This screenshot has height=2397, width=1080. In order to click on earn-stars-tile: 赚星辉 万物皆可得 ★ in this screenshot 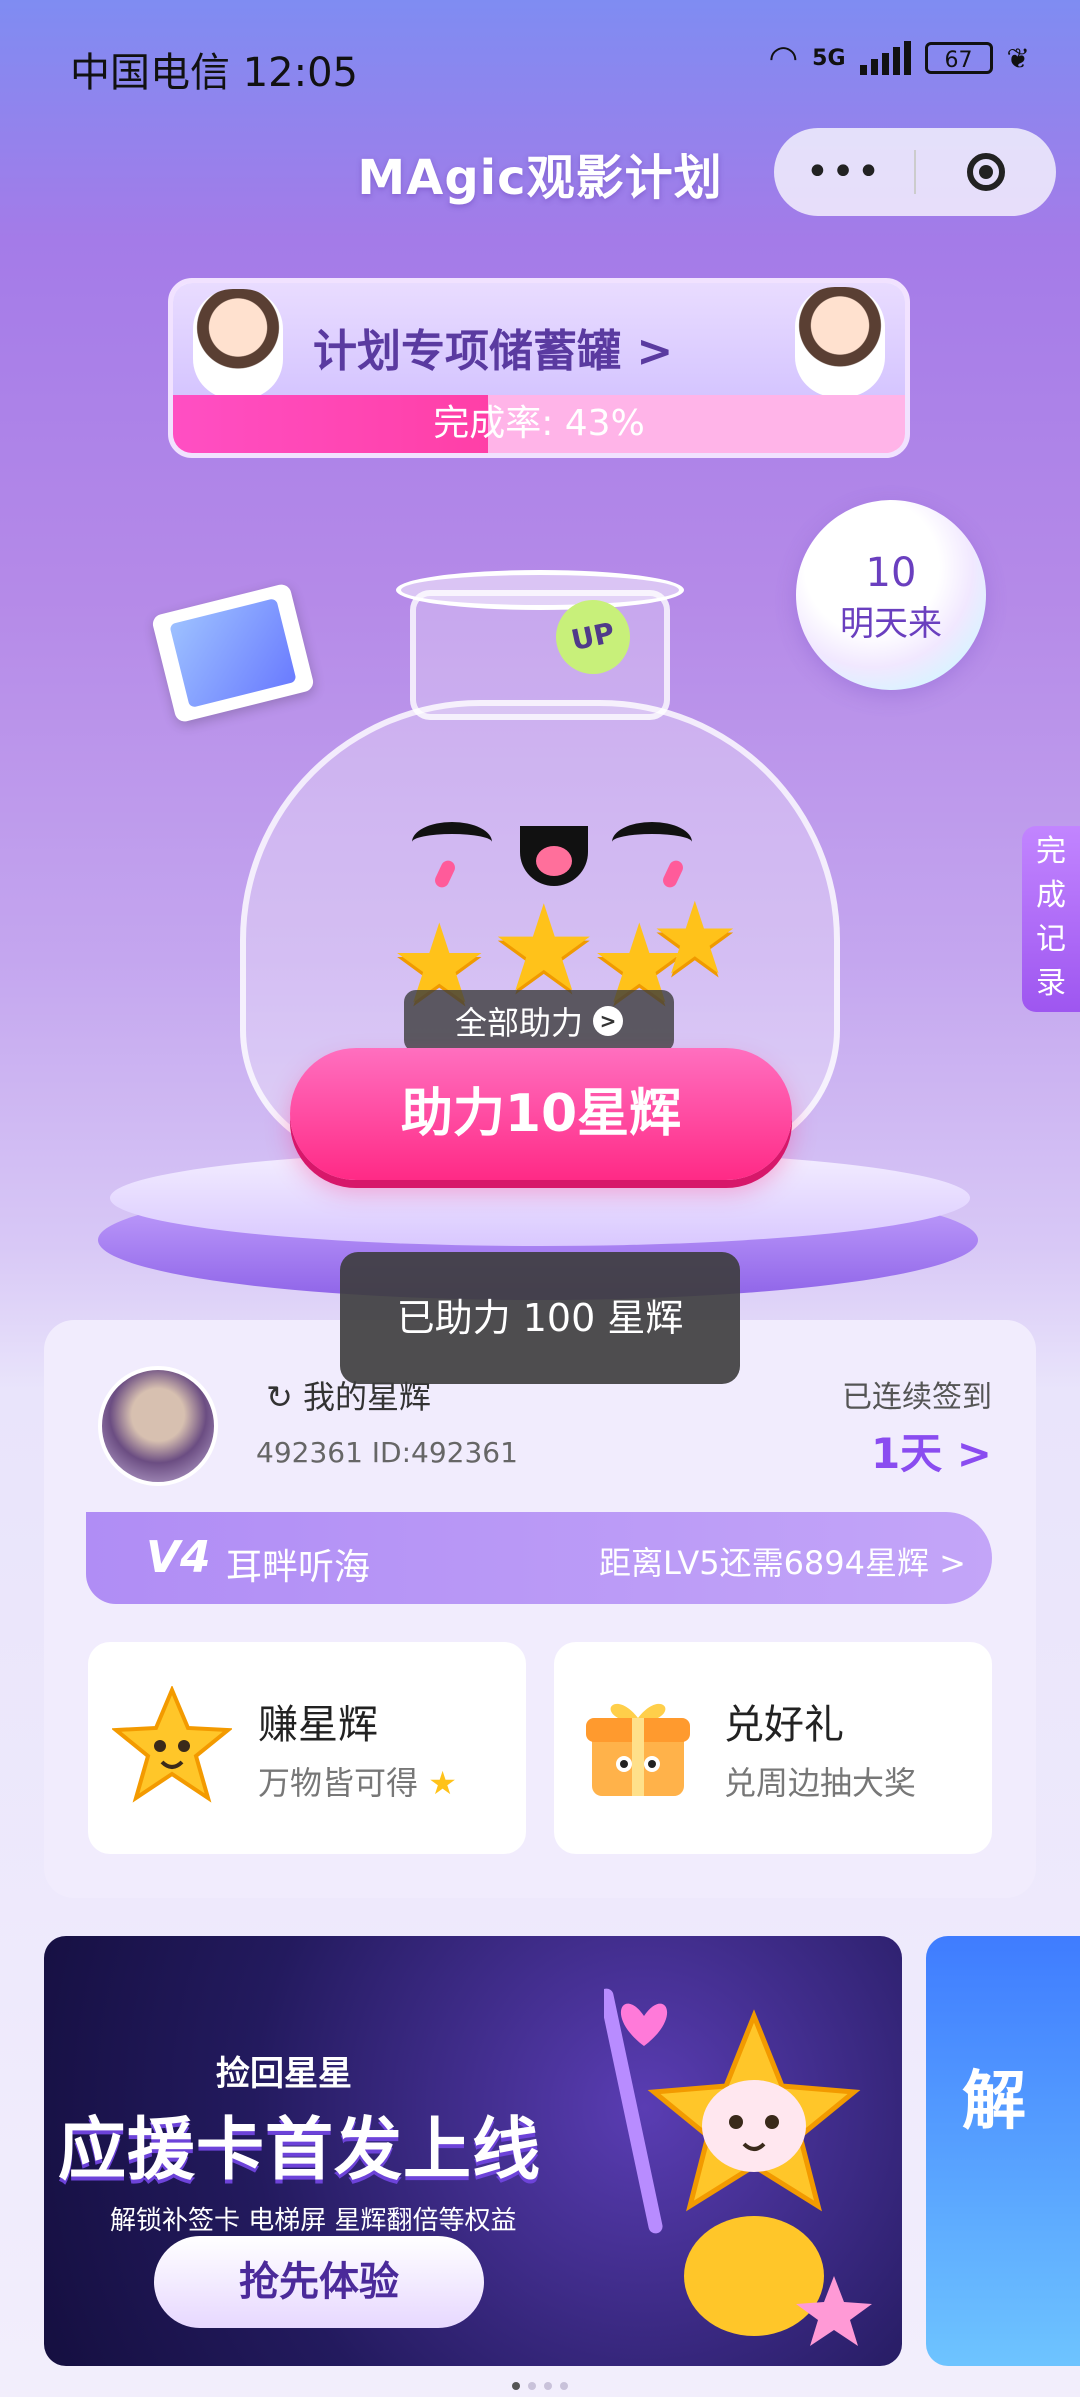, I will do `click(307, 1748)`.